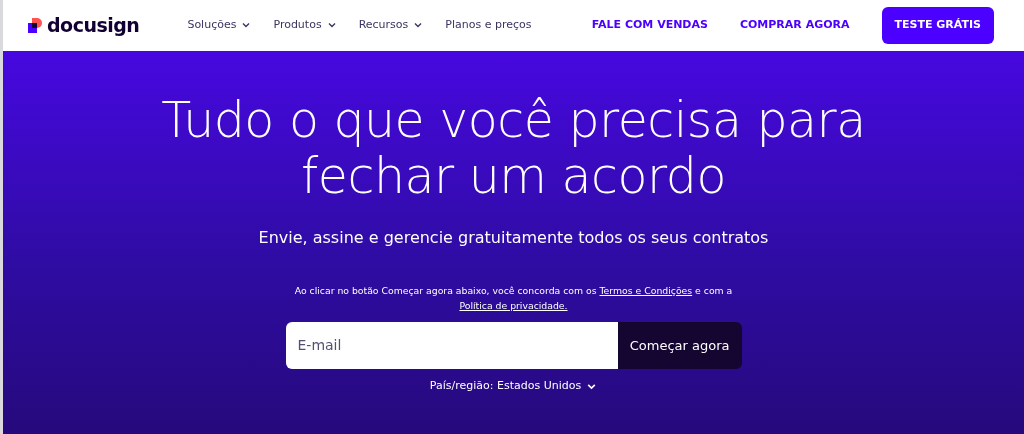  Describe the element at coordinates (794, 25) in the screenshot. I see `header-link: COMPRAR AGORA` at that location.